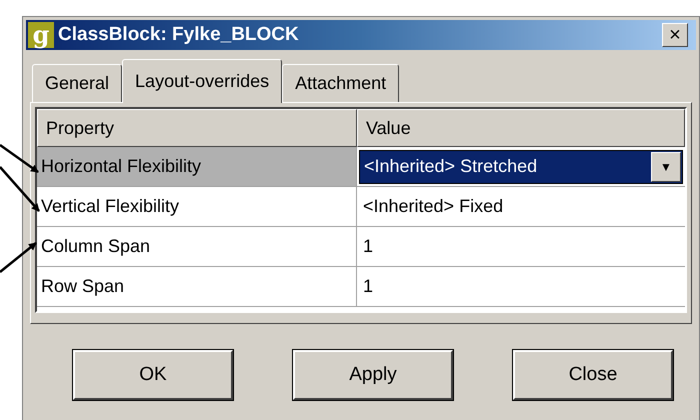 This screenshot has height=420, width=700. I want to click on table-row: Column Span 1, so click(361, 247).